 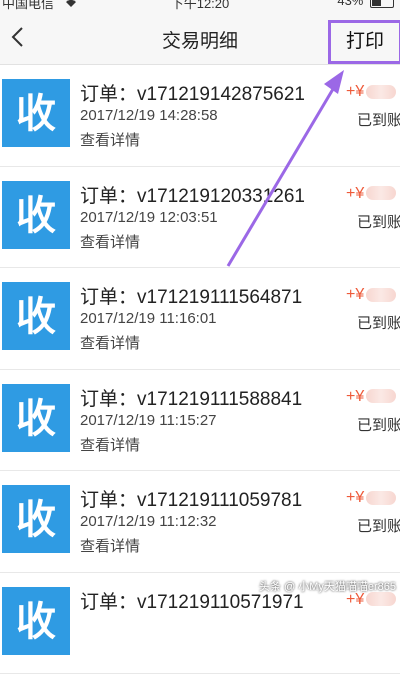 What do you see at coordinates (382, 4) in the screenshot?
I see `battery-icon` at bounding box center [382, 4].